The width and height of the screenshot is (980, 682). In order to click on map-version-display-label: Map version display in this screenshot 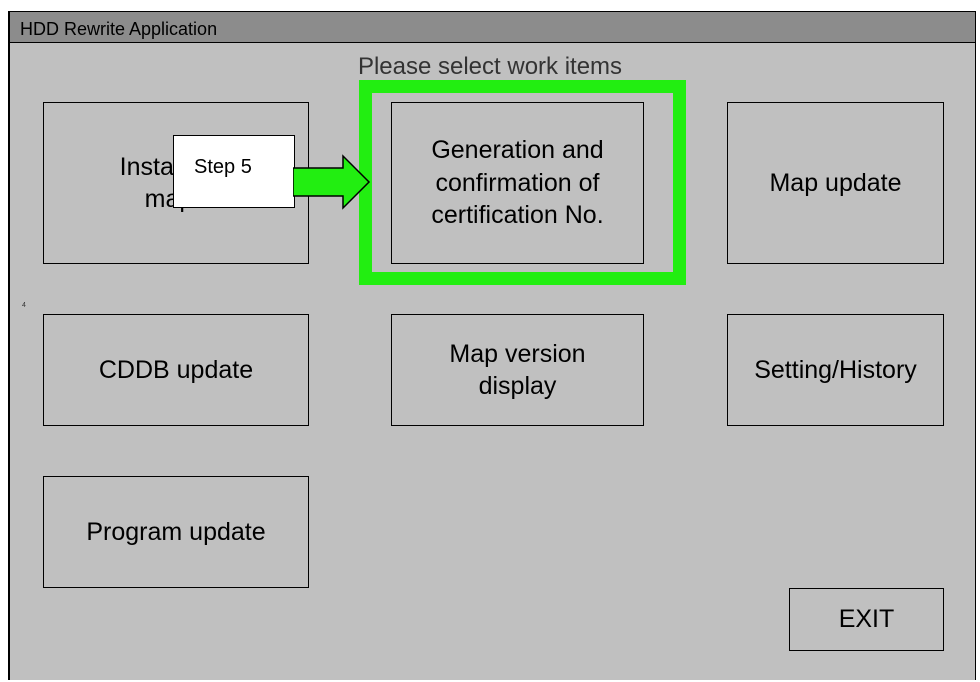, I will do `click(517, 370)`.